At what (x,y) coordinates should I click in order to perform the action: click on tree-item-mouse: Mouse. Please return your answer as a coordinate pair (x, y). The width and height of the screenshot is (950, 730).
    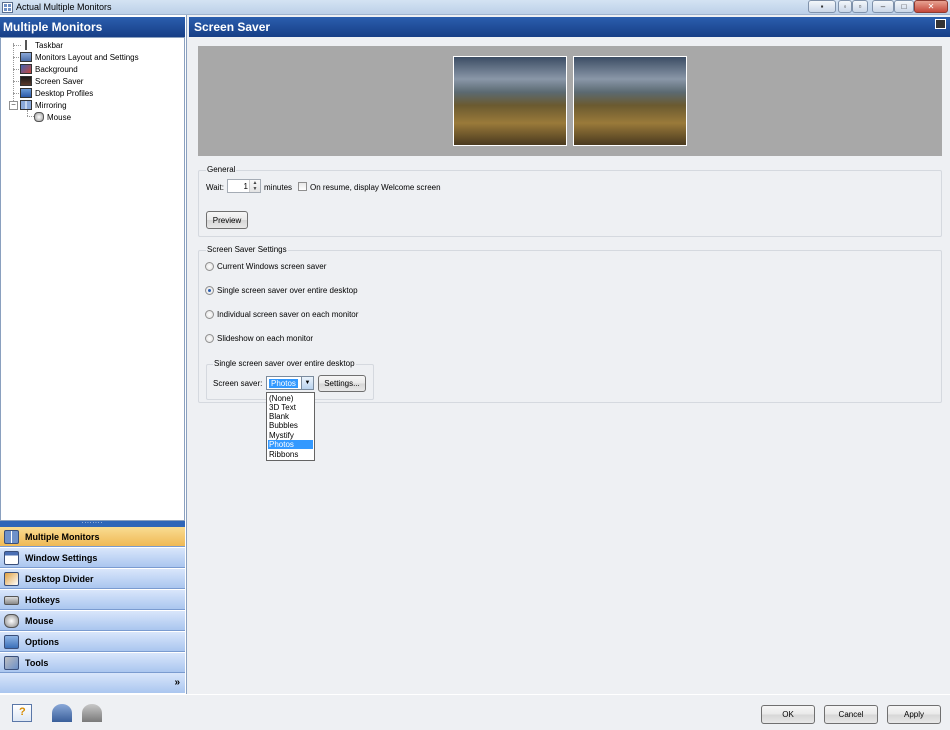
    Looking at the image, I should click on (52, 117).